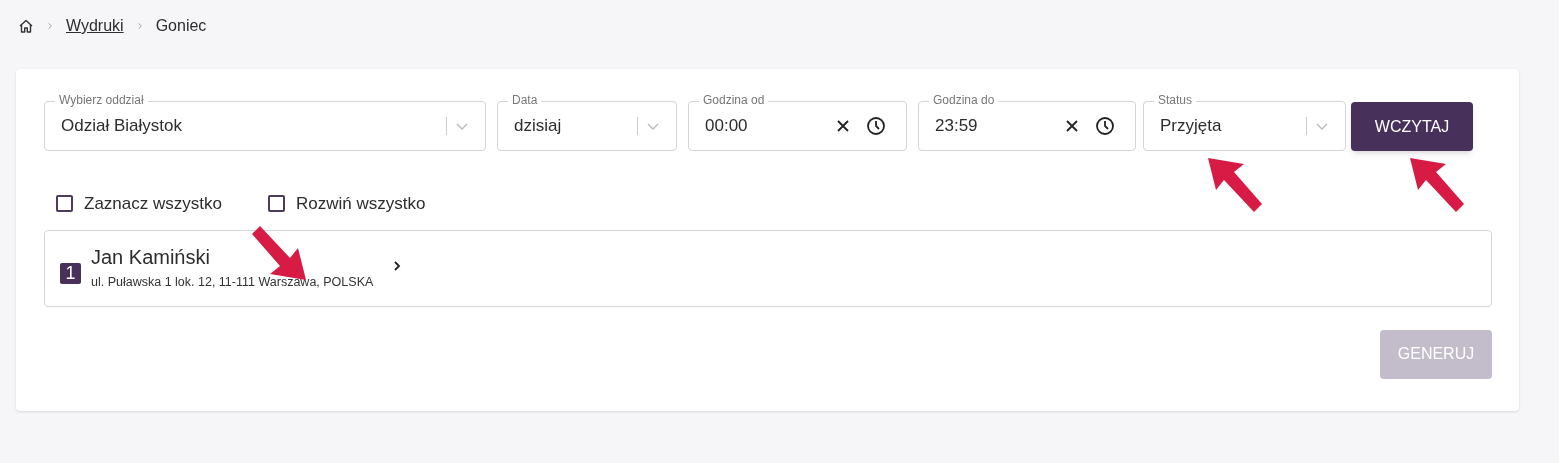  What do you see at coordinates (964, 100) in the screenshot?
I see `field-label: Godzina do` at bounding box center [964, 100].